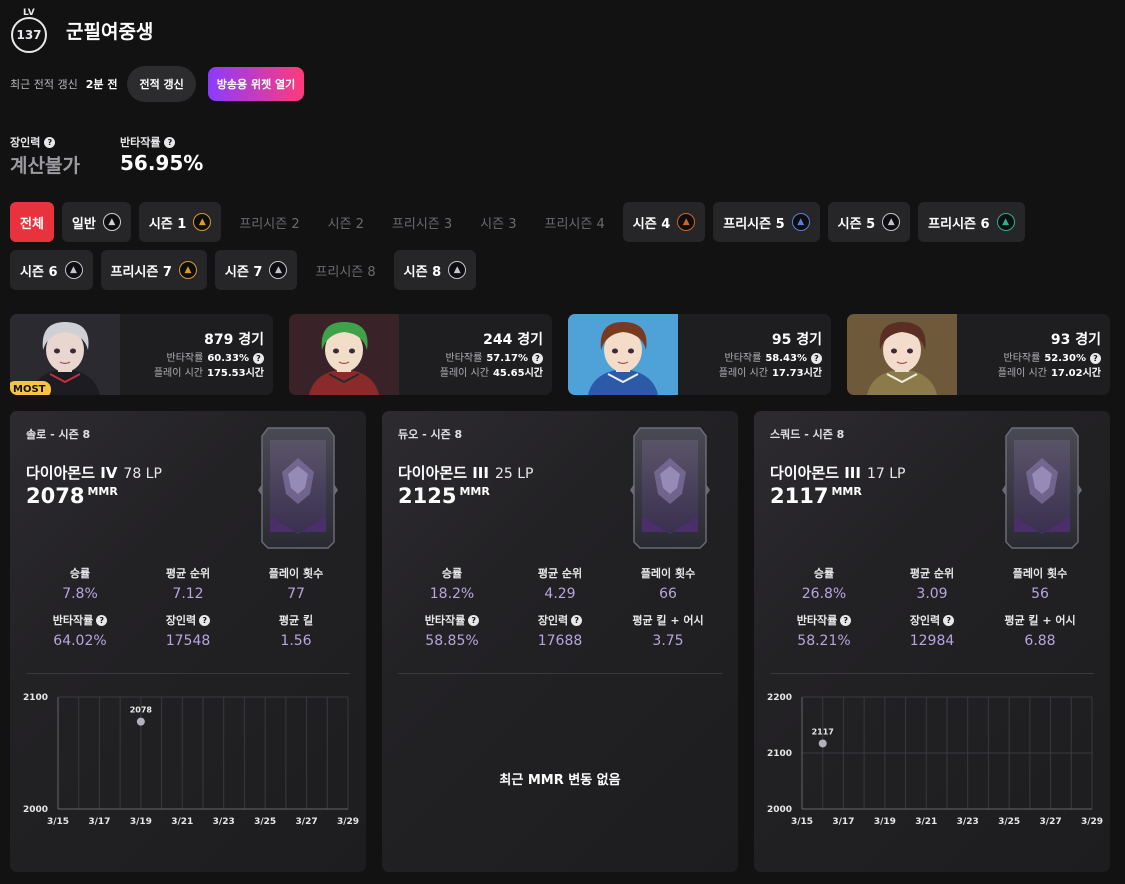 The width and height of the screenshot is (1125, 884). What do you see at coordinates (72, 473) in the screenshot?
I see `tier-name: 다이아몬드 IV` at bounding box center [72, 473].